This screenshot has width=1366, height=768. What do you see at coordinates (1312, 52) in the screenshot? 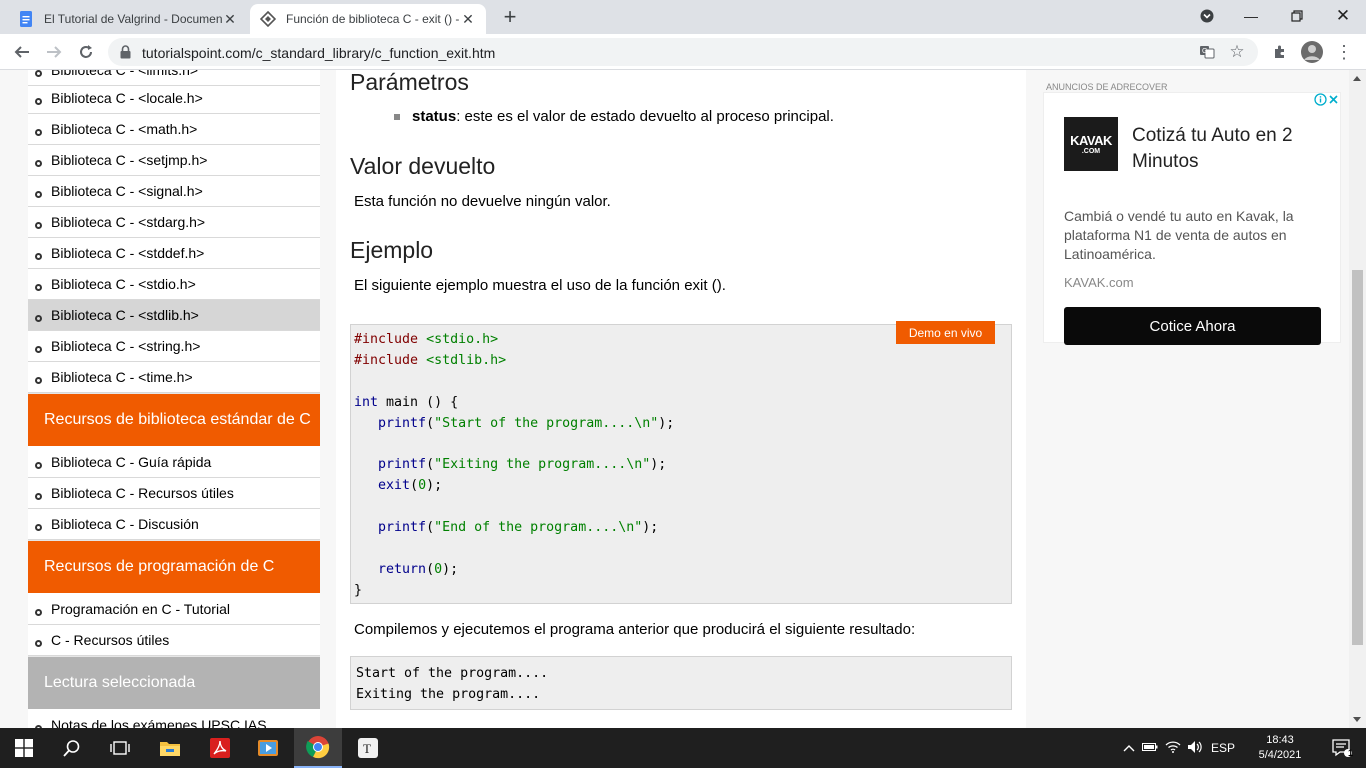
I see `avatar` at bounding box center [1312, 52].